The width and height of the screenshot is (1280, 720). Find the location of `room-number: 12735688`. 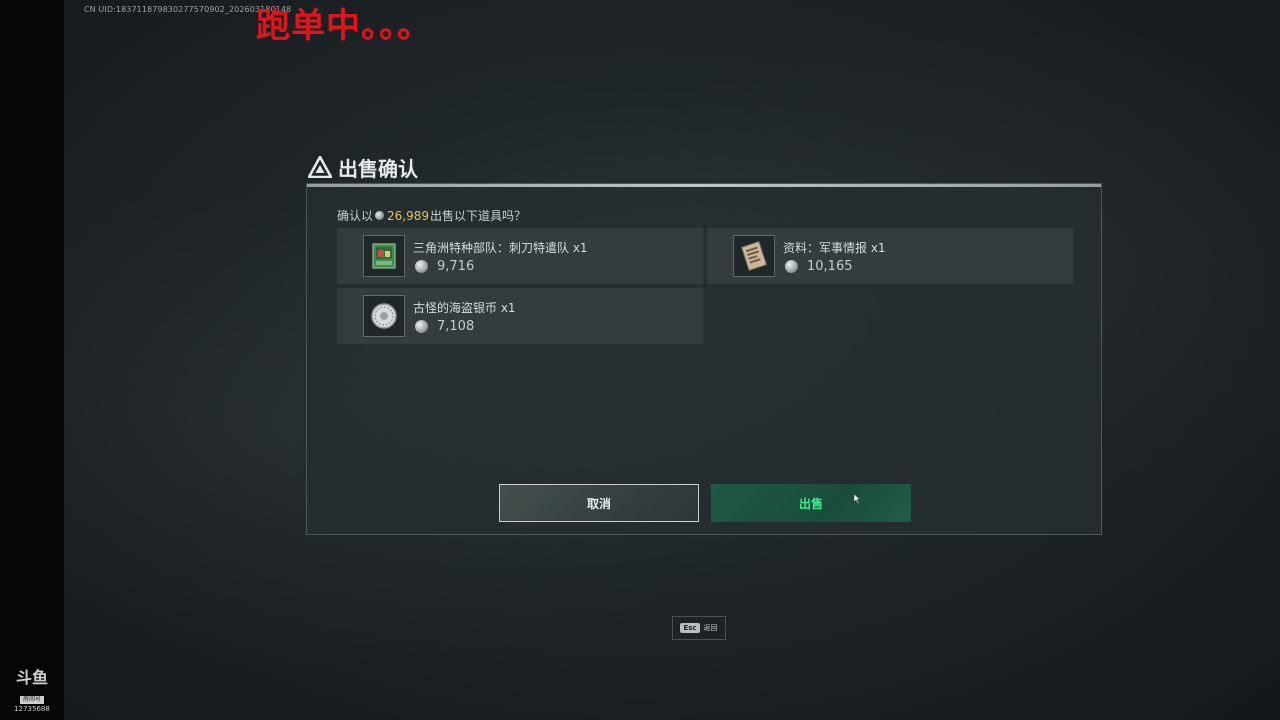

room-number: 12735688 is located at coordinates (32, 709).